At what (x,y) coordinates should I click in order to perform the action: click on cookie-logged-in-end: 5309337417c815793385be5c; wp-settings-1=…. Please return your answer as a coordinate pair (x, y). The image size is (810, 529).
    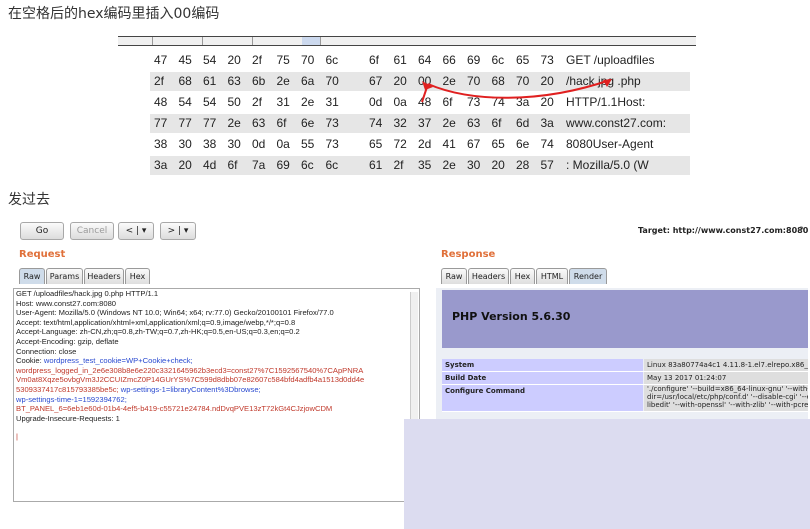
    Looking at the image, I should click on (216, 390).